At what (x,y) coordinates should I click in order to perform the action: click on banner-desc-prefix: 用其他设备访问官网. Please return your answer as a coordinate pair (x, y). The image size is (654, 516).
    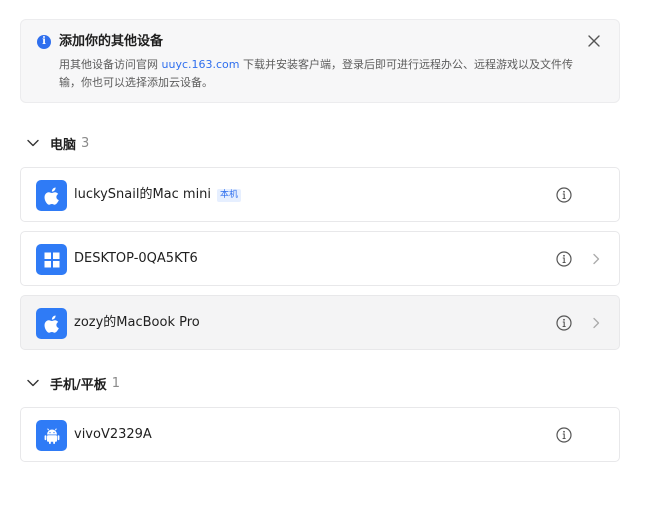
    Looking at the image, I should click on (110, 64).